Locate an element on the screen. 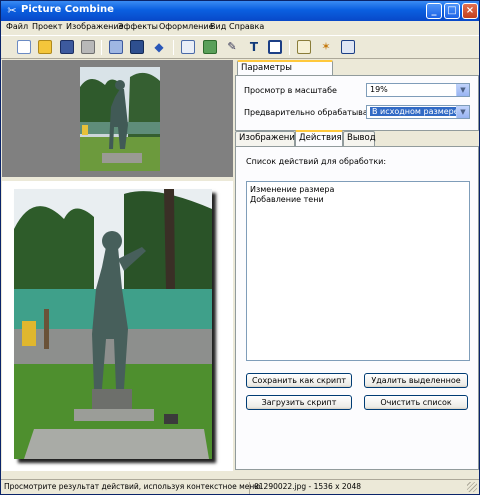 The width and height of the screenshot is (480, 495). thumbnail-image is located at coordinates (120, 119).